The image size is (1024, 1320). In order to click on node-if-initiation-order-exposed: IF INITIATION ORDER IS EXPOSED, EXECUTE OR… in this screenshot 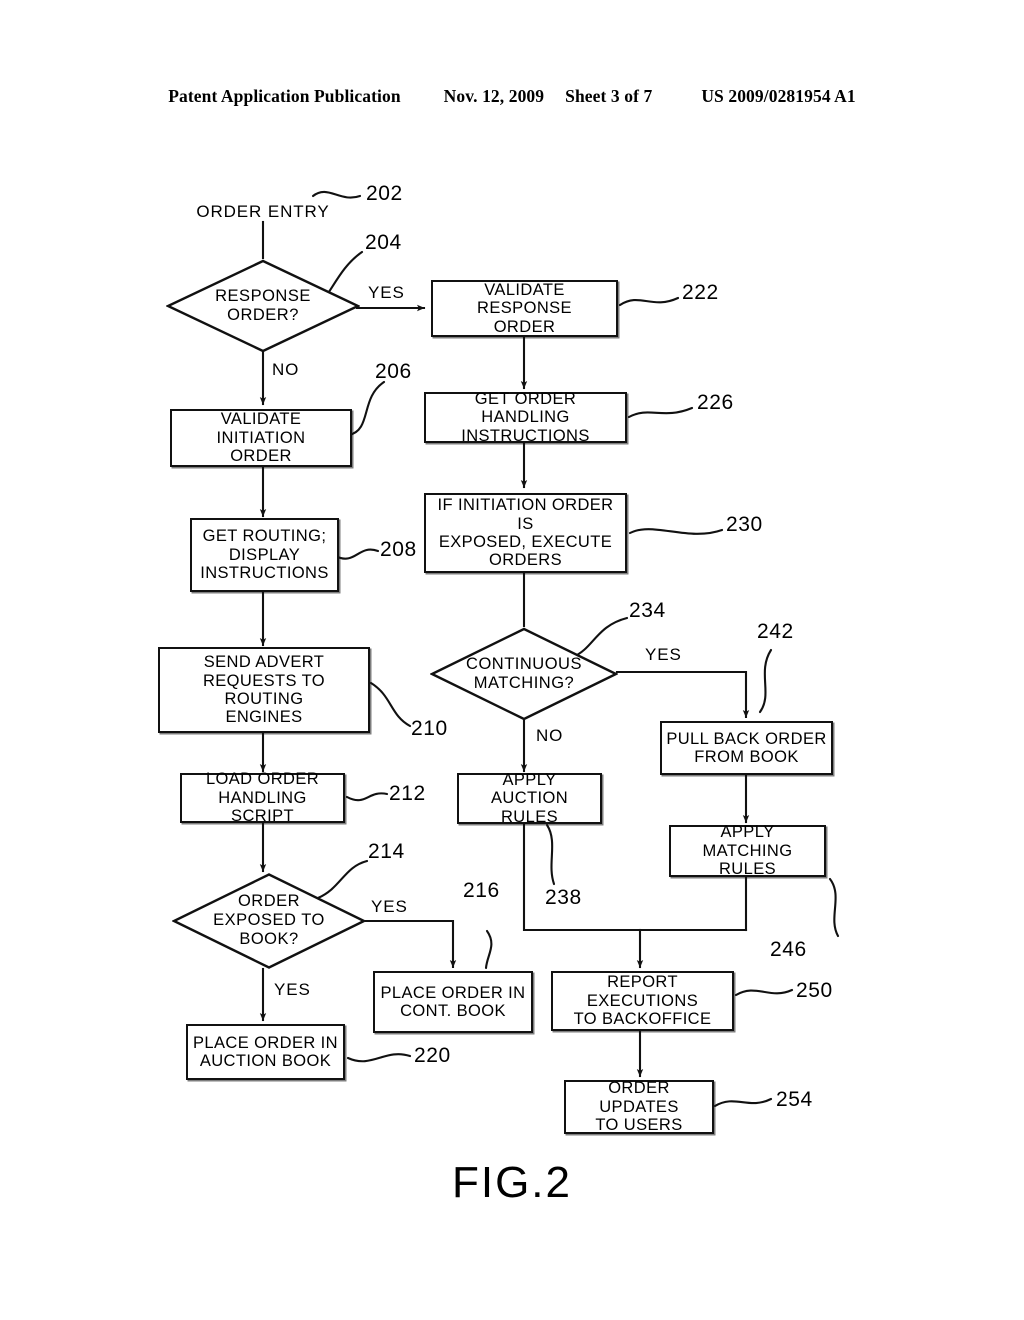, I will do `click(525, 533)`.